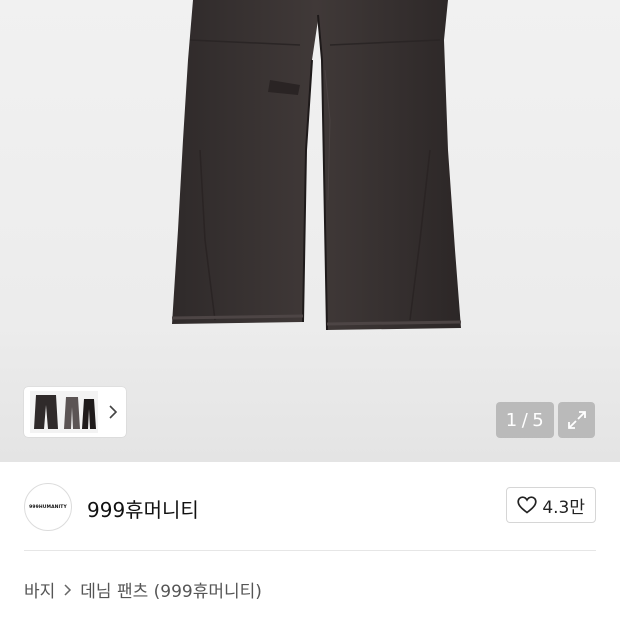  What do you see at coordinates (64, 412) in the screenshot?
I see `thumbnail-image` at bounding box center [64, 412].